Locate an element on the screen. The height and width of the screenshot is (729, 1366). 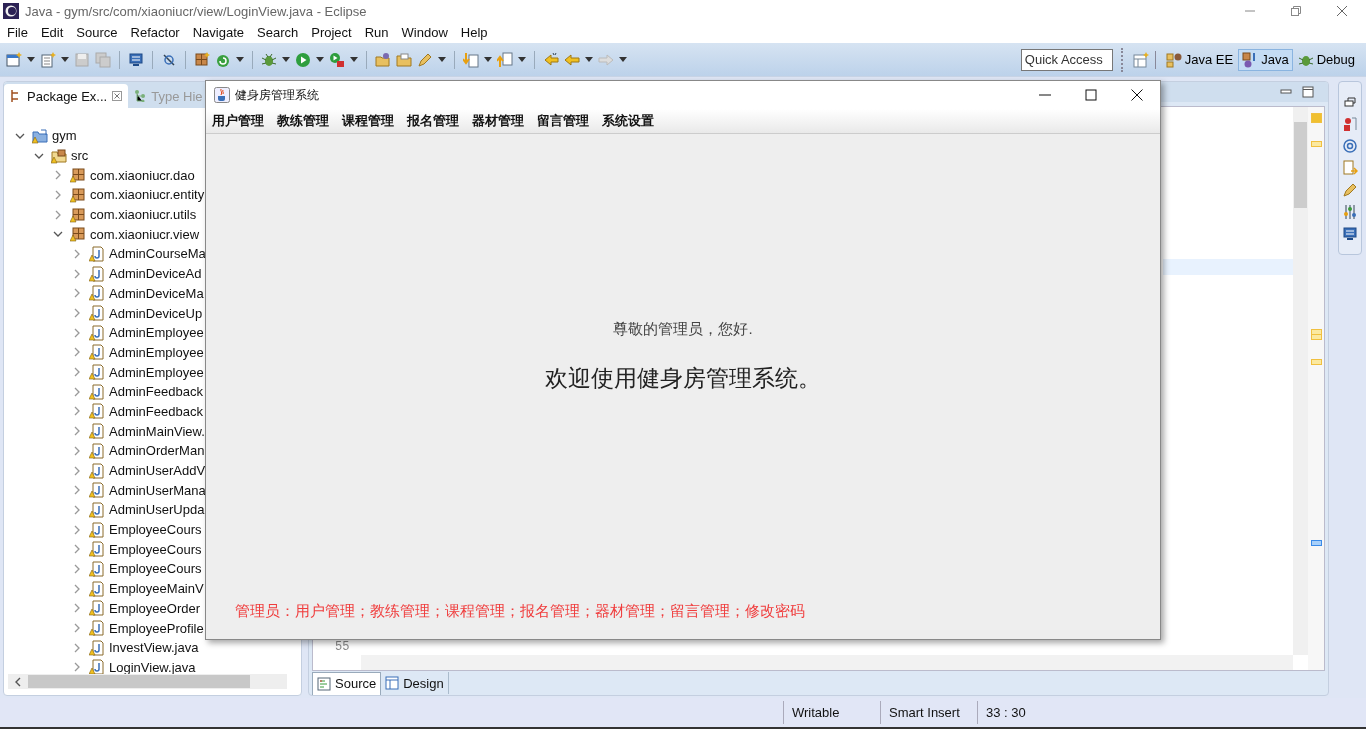
menu-item: 器材管理 is located at coordinates (498, 121).